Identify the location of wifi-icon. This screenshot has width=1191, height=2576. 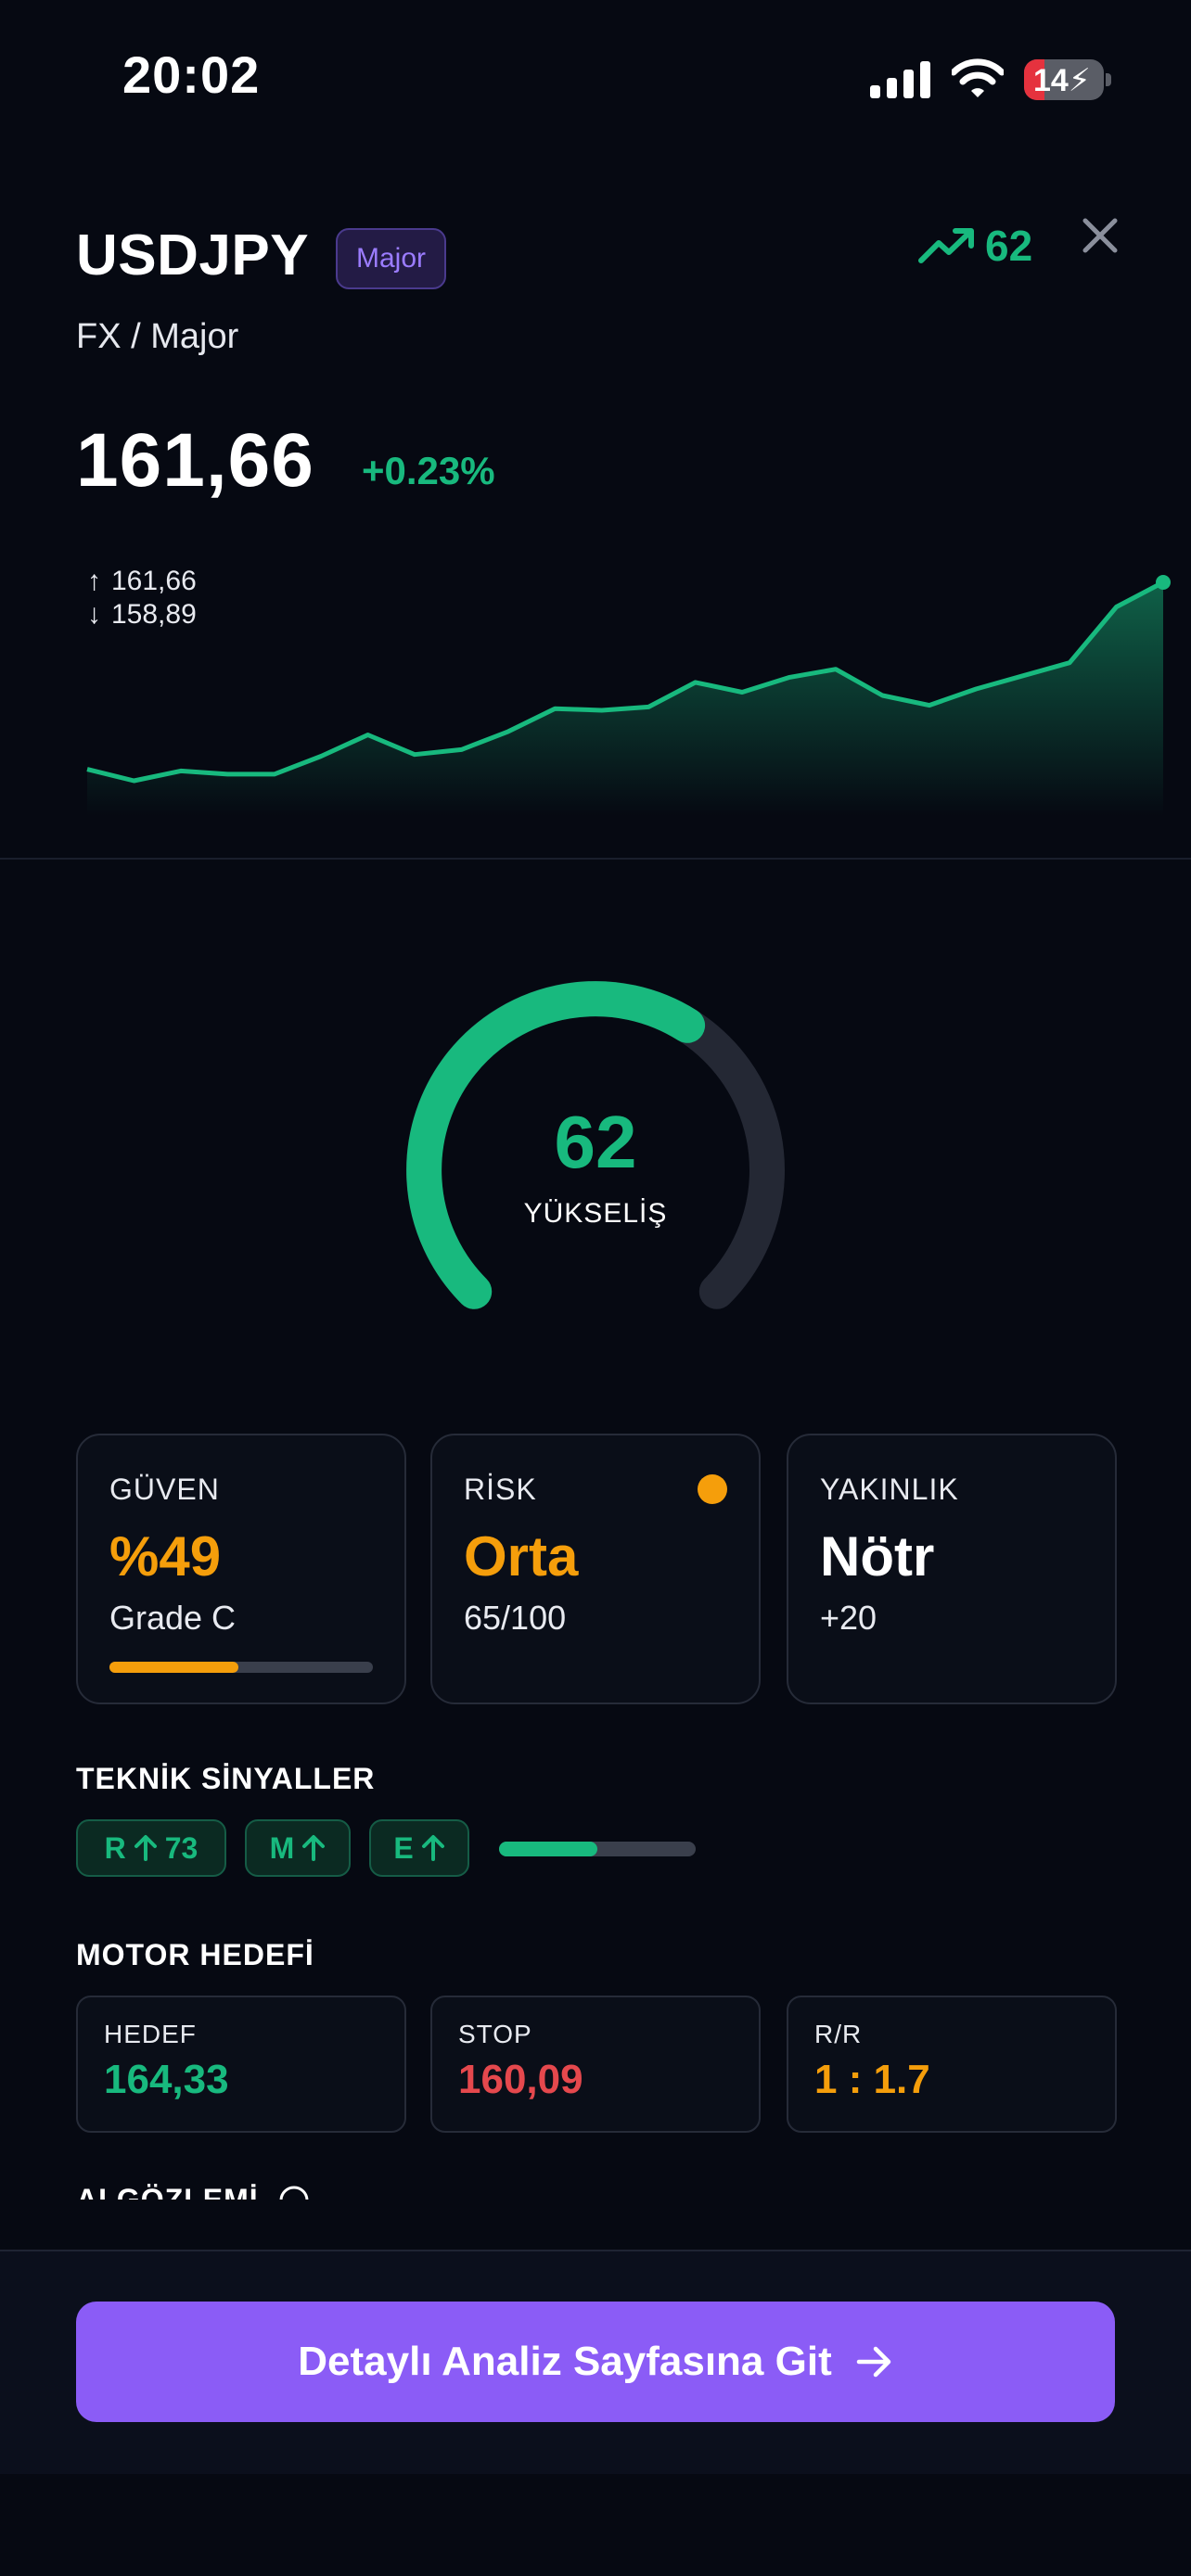
(978, 77).